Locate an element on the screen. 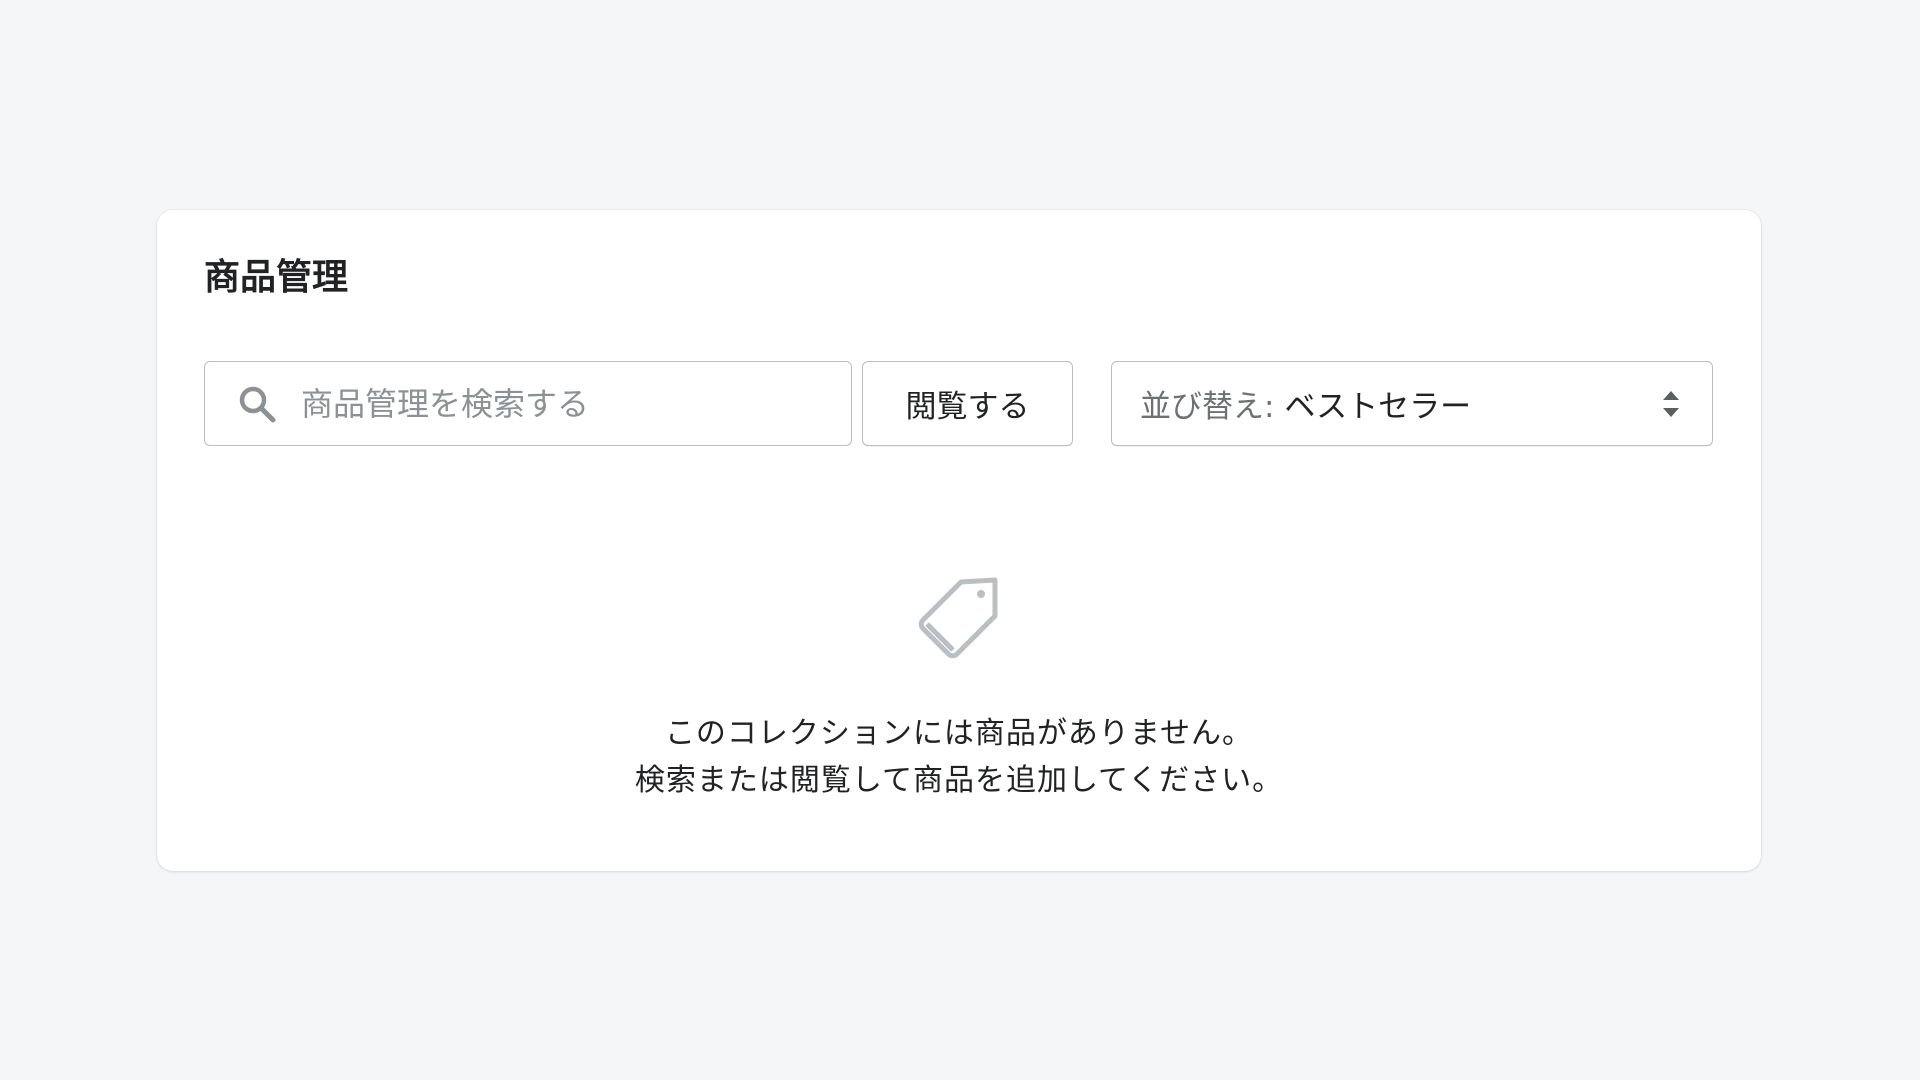 The width and height of the screenshot is (1920, 1080). sort-select: 並び替え: ベストセラー is located at coordinates (1412, 403).